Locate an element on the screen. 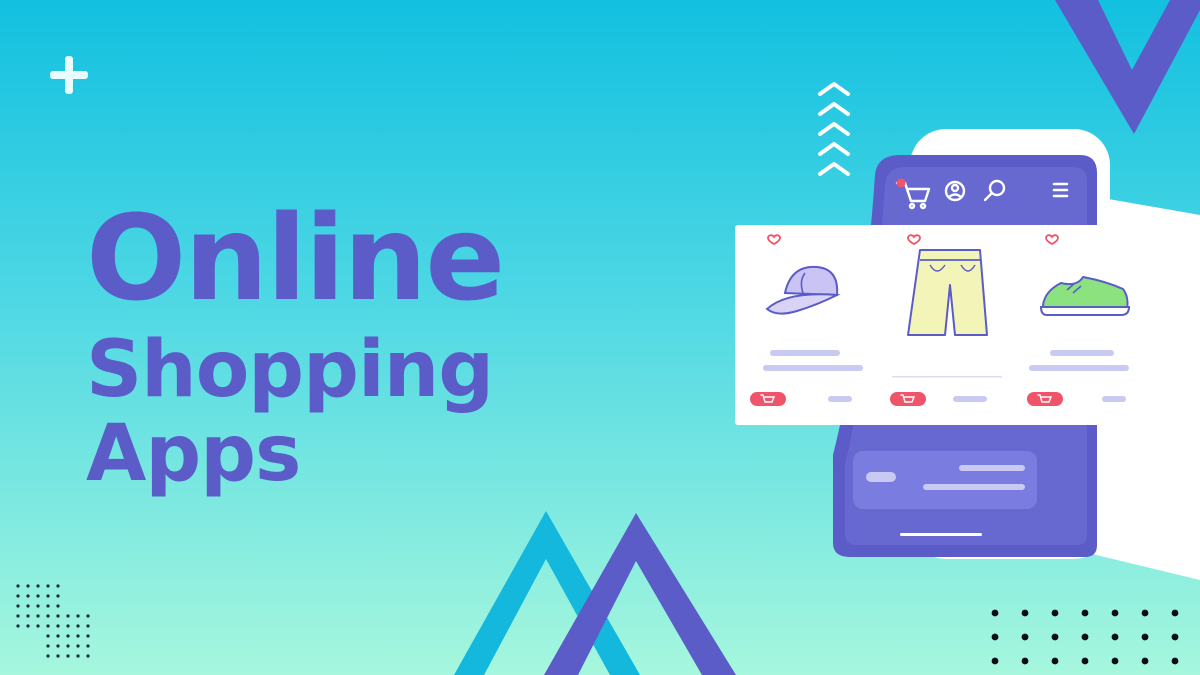 This screenshot has width=1200, height=675. cart-badge is located at coordinates (901, 183).